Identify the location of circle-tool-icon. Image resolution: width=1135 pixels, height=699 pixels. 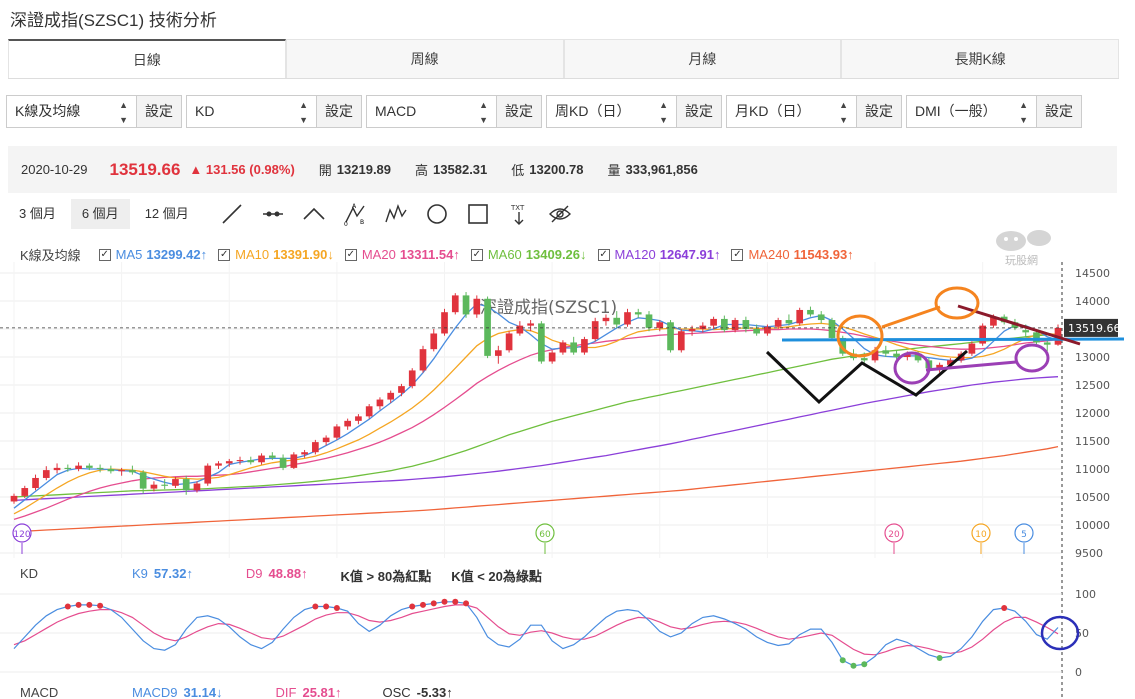
(437, 214).